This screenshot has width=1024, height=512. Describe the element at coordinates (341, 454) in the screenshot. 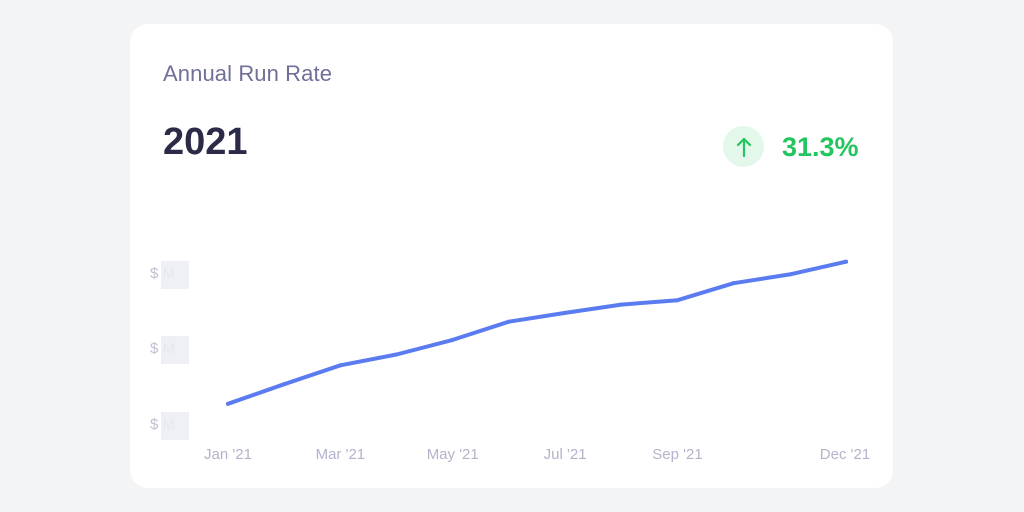

I see `x-tick-label: Mar '21` at that location.